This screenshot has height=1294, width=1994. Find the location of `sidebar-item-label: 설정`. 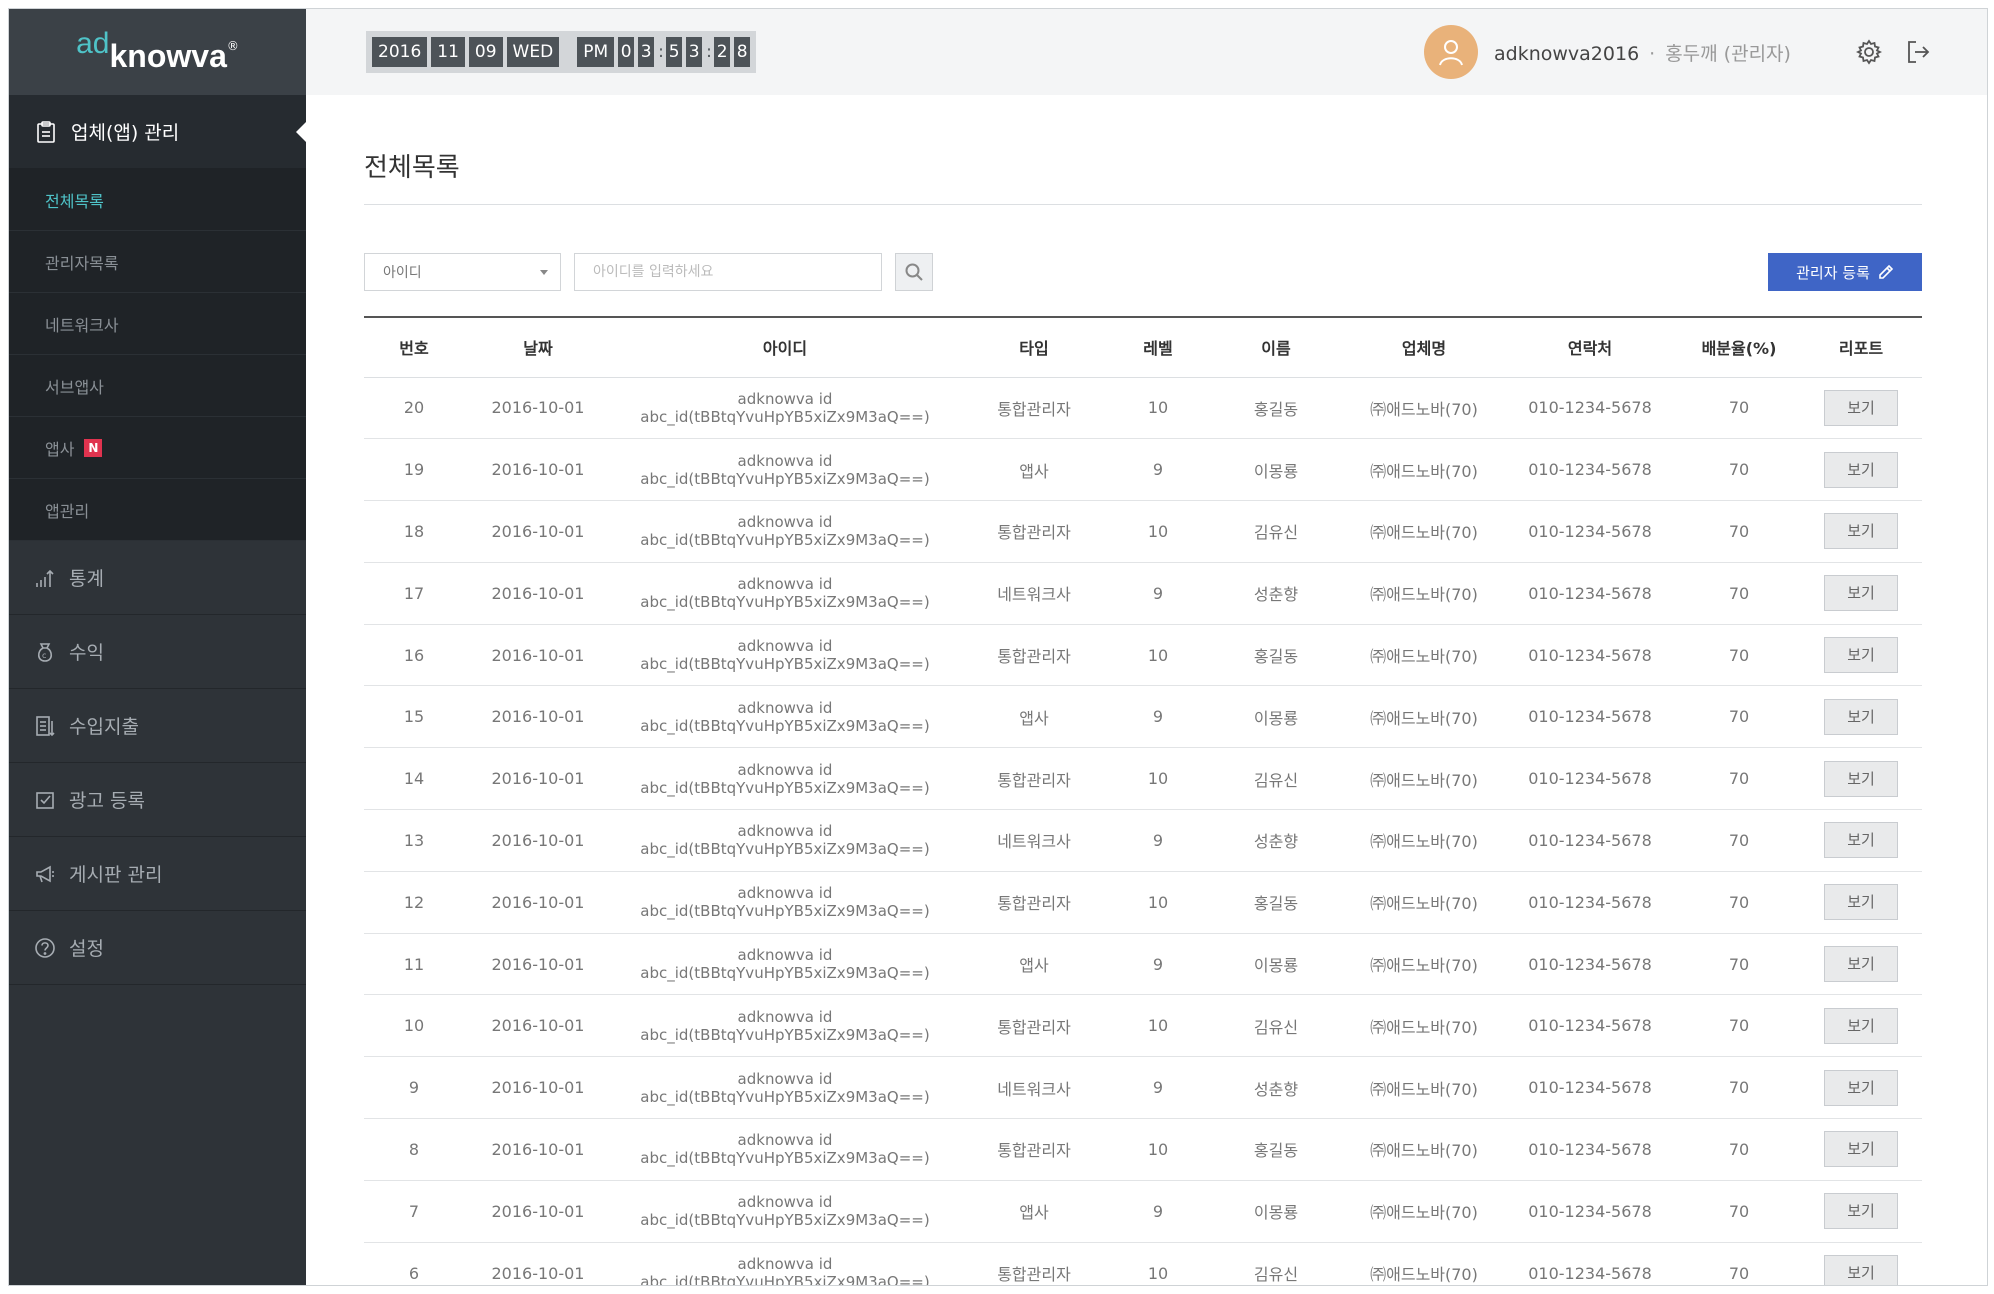

sidebar-item-label: 설정 is located at coordinates (86, 949).